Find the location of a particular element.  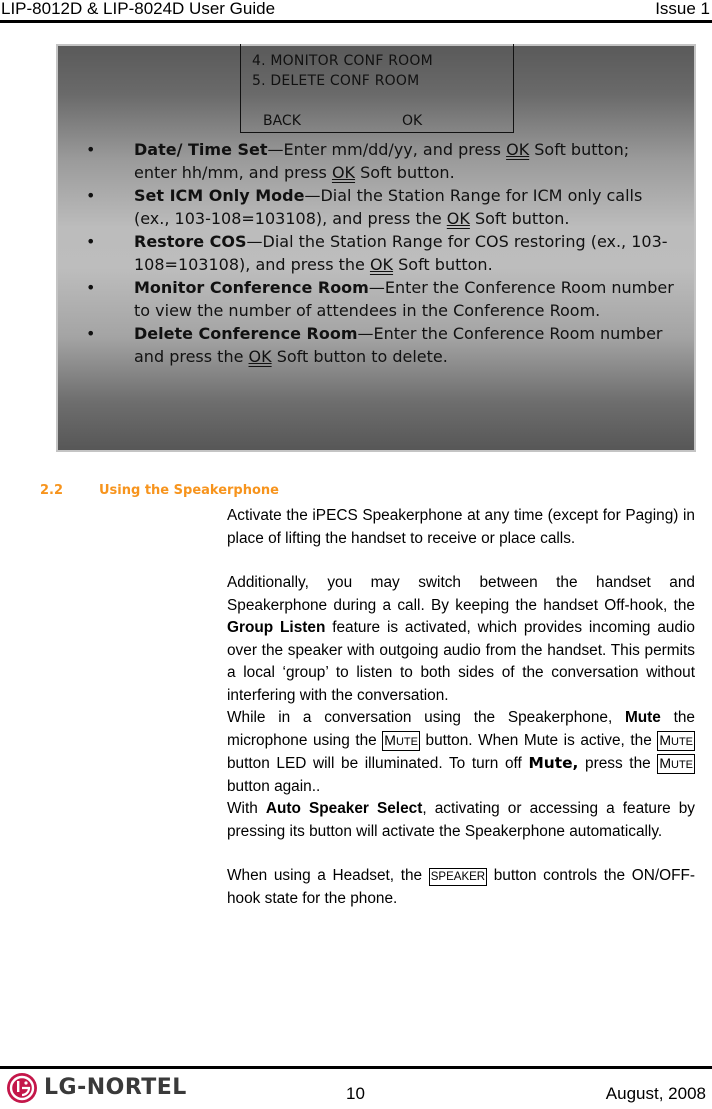

text: When using a Headset, the is located at coordinates (328, 875).